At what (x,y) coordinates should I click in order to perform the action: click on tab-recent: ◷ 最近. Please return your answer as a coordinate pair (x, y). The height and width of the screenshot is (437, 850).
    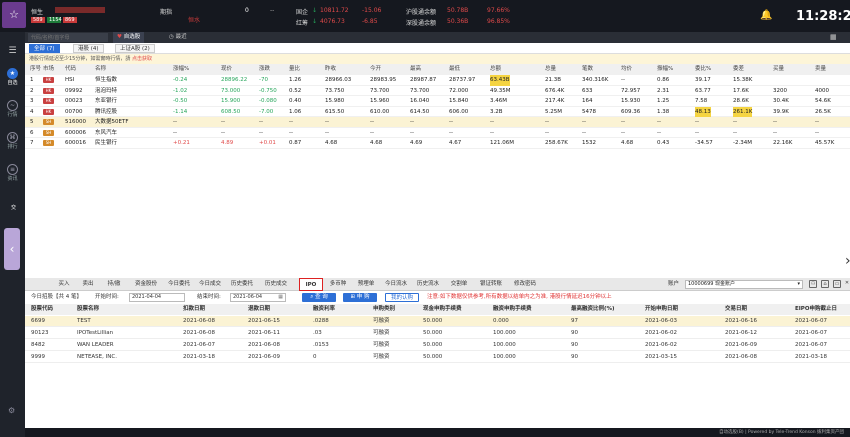
    Looking at the image, I should click on (178, 37).